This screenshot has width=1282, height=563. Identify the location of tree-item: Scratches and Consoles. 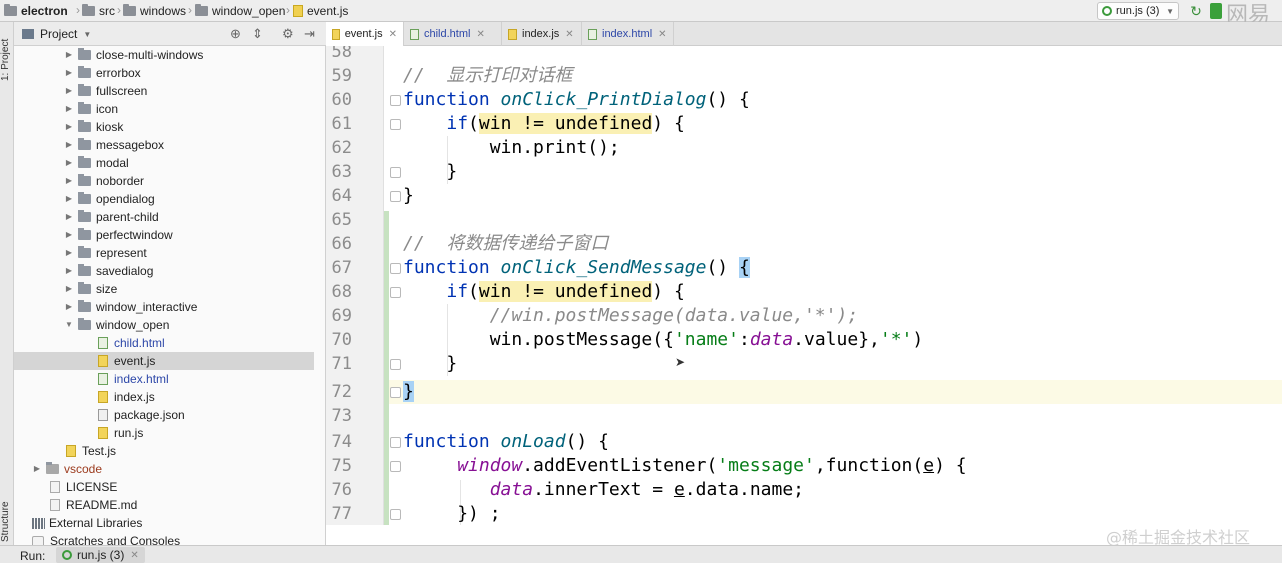
(164, 538).